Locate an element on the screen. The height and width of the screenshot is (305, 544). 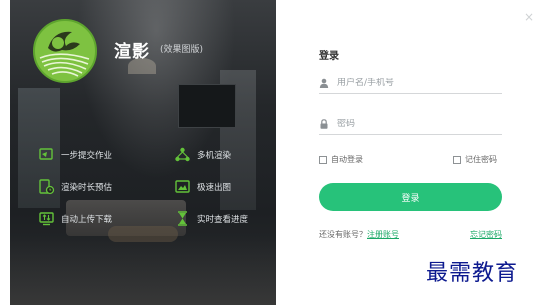
hourglass-icon is located at coordinates (182, 218).